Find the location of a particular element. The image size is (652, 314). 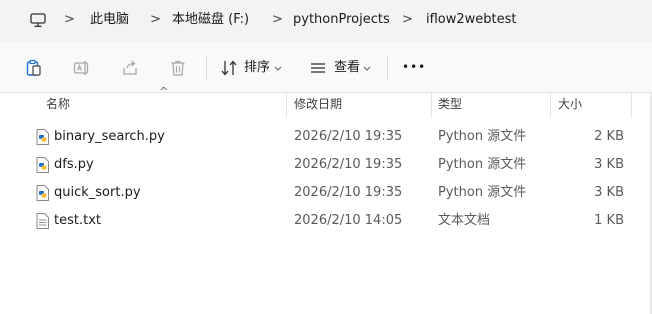

delete-icon is located at coordinates (178, 68).